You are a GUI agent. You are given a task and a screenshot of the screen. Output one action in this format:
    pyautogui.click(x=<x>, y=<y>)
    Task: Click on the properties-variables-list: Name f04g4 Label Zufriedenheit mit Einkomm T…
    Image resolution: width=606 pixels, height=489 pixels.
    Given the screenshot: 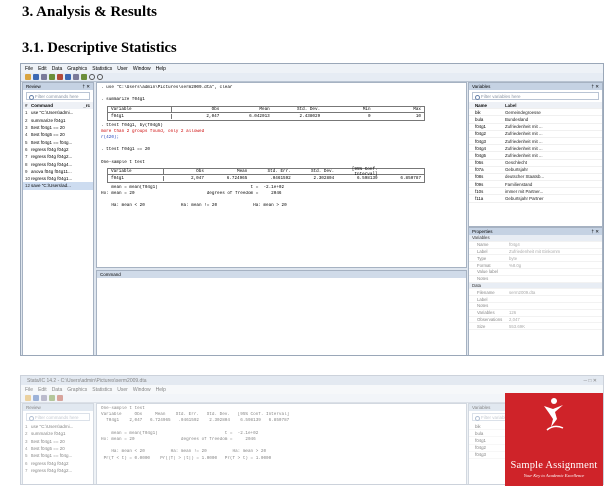 What is the action you would take?
    pyautogui.click(x=535, y=262)
    